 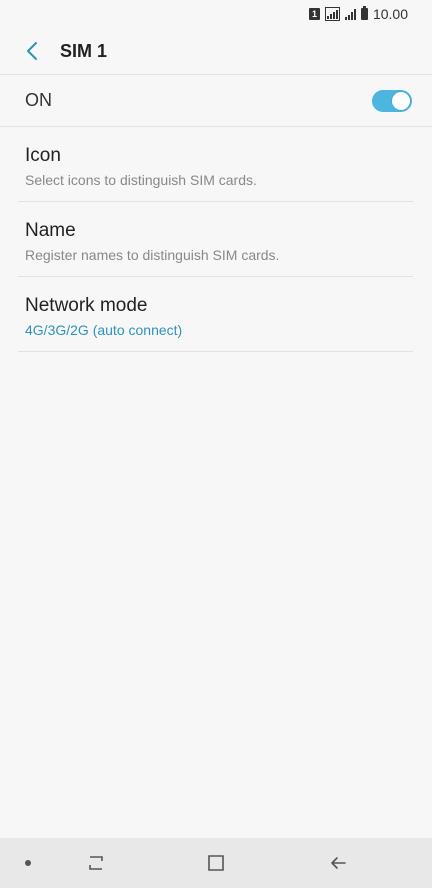 I want to click on status-bar: 1 10.00, so click(x=216, y=14).